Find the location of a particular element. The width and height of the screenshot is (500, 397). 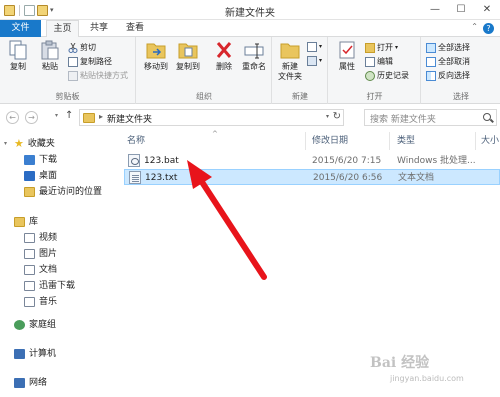

properties-label: 属性 is located at coordinates (347, 66).